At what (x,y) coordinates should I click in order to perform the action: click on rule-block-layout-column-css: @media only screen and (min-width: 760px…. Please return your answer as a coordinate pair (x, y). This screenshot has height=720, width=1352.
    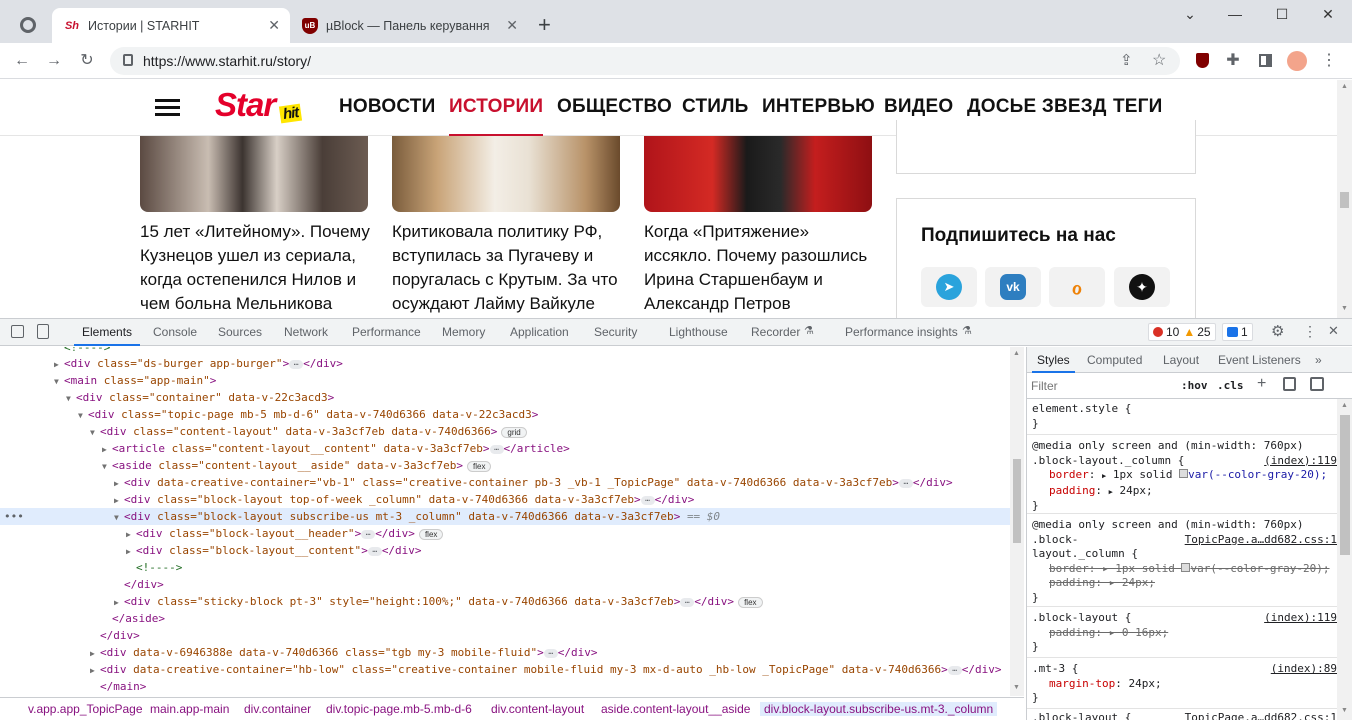
    Looking at the image, I should click on (1184, 561).